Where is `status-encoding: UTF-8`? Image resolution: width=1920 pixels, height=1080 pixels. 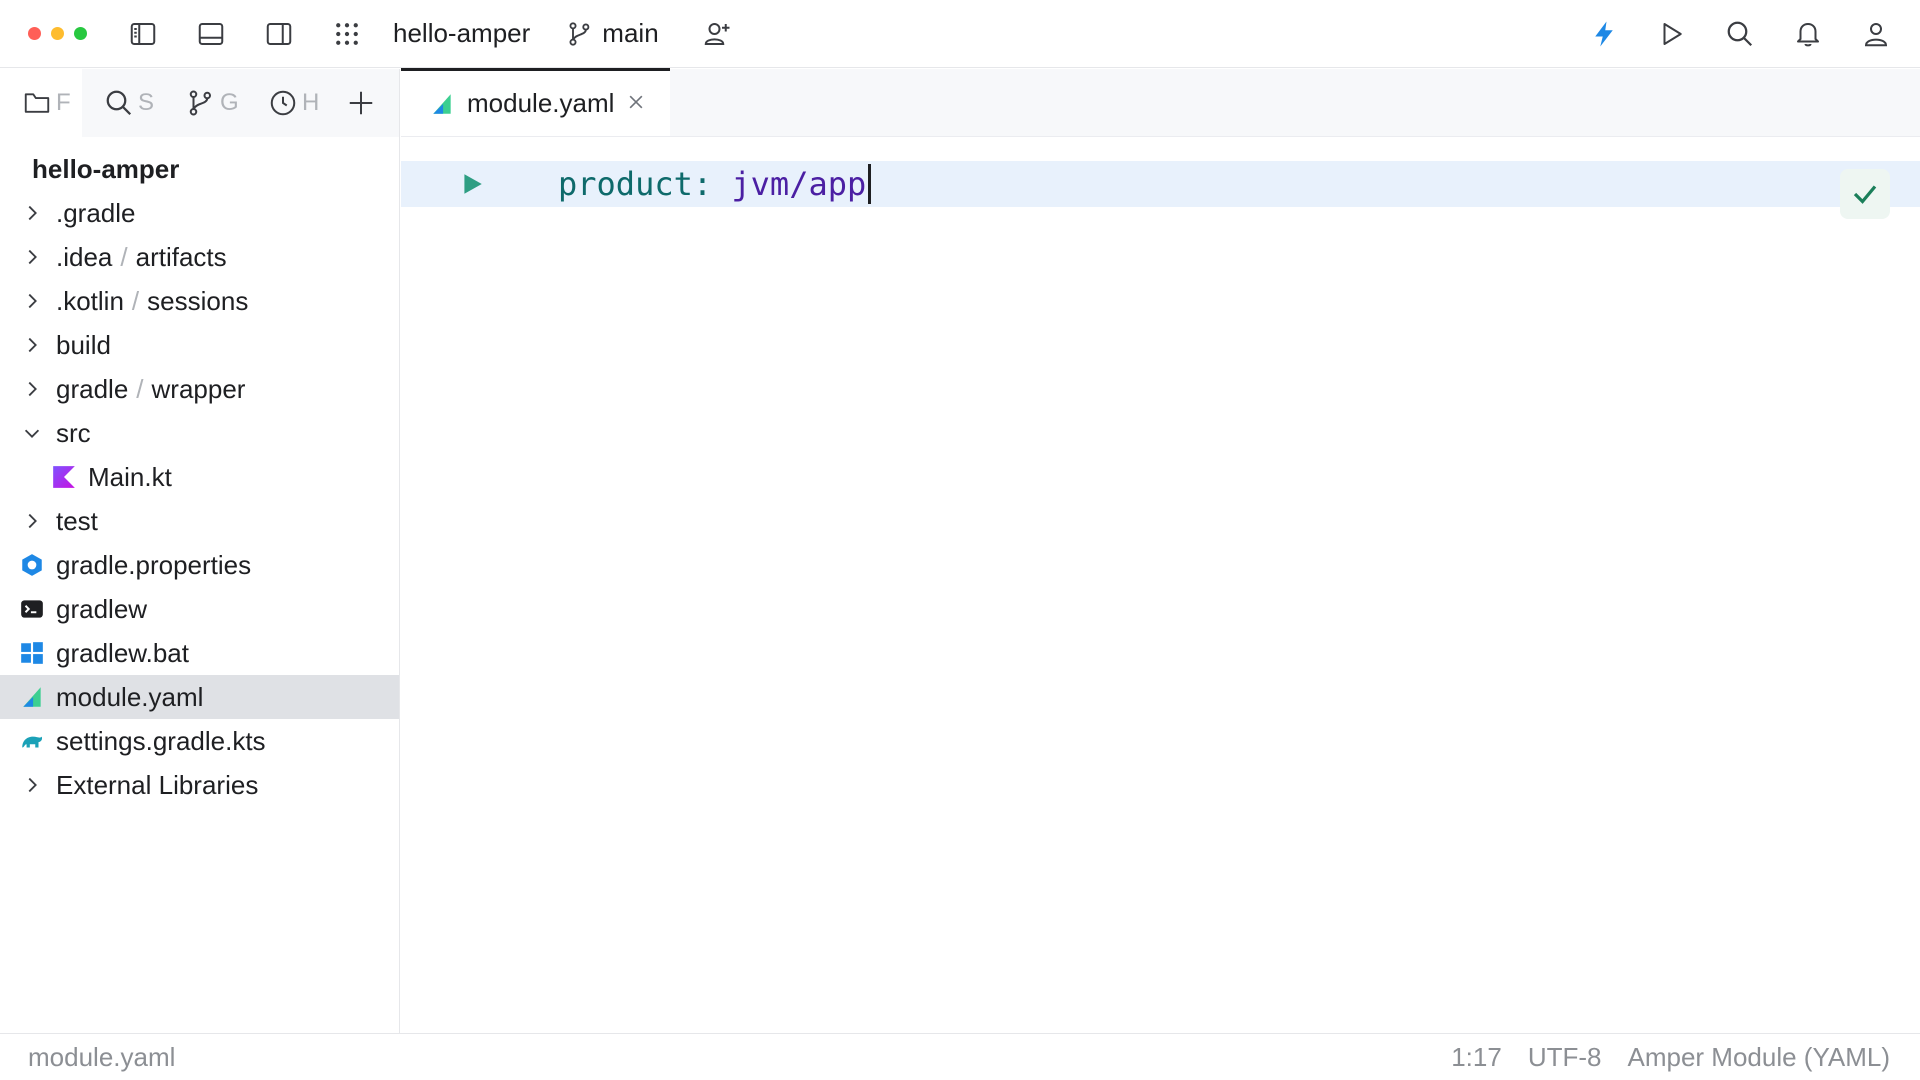
status-encoding: UTF-8 is located at coordinates (1565, 1057).